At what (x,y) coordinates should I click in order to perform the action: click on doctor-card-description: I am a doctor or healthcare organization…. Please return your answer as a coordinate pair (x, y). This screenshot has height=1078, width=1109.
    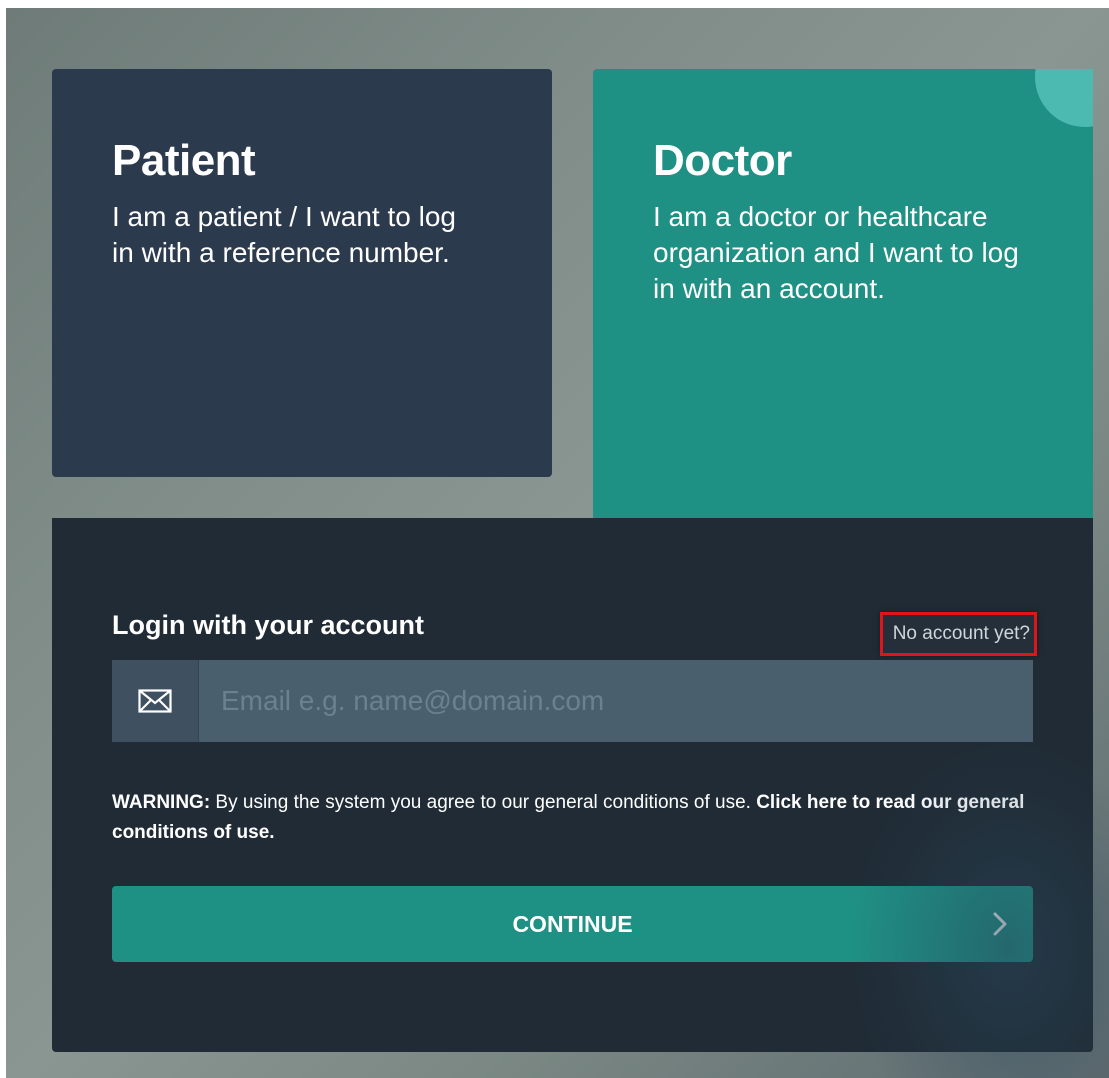
    Looking at the image, I should click on (836, 252).